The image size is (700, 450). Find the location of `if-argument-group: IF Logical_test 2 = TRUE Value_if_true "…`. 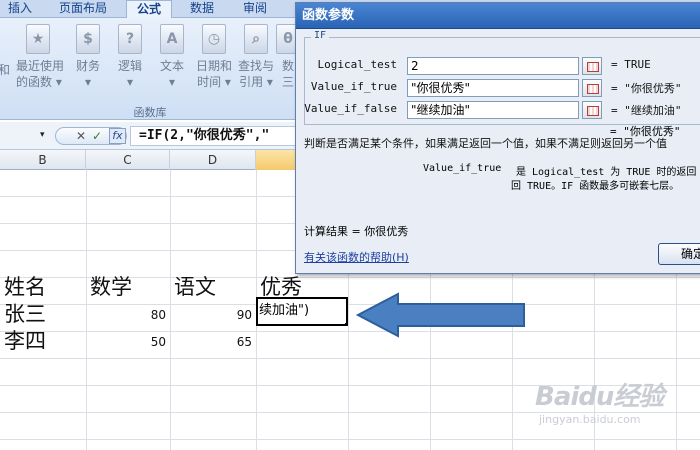

if-argument-group: IF Logical_test 2 = TRUE Value_if_true "… is located at coordinates (502, 77).